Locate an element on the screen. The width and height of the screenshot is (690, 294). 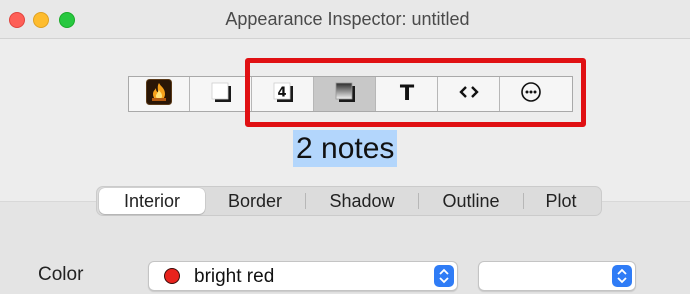
window-title: Appearance Inspector: untitled is located at coordinates (347, 19).